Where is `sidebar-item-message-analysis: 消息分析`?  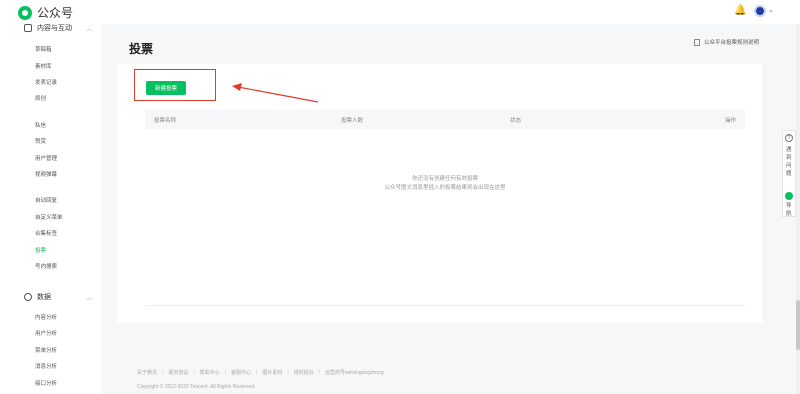 sidebar-item-message-analysis: 消息分析 is located at coordinates (46, 366).